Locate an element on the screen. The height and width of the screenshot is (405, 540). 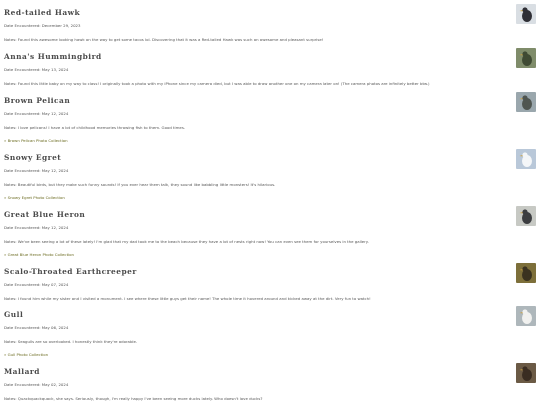
mallard-photo-icon is located at coordinates (526, 373).